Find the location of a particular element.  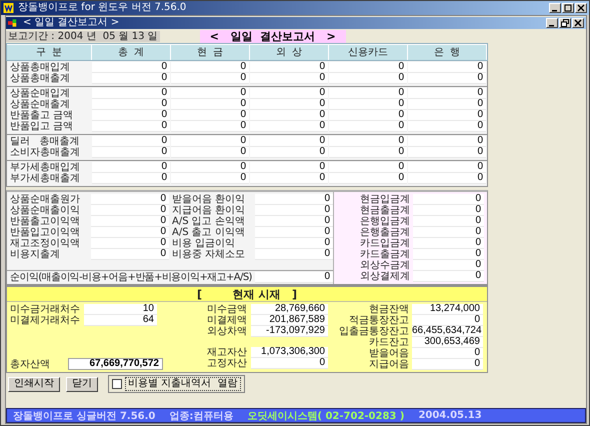

row-label: 외상차액 is located at coordinates (227, 331).